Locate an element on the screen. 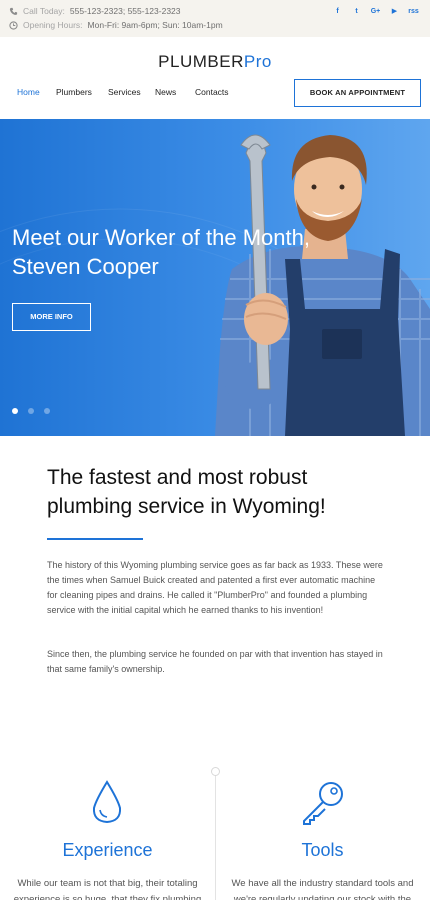 The width and height of the screenshot is (430, 900). water-drop-icon is located at coordinates (107, 804).